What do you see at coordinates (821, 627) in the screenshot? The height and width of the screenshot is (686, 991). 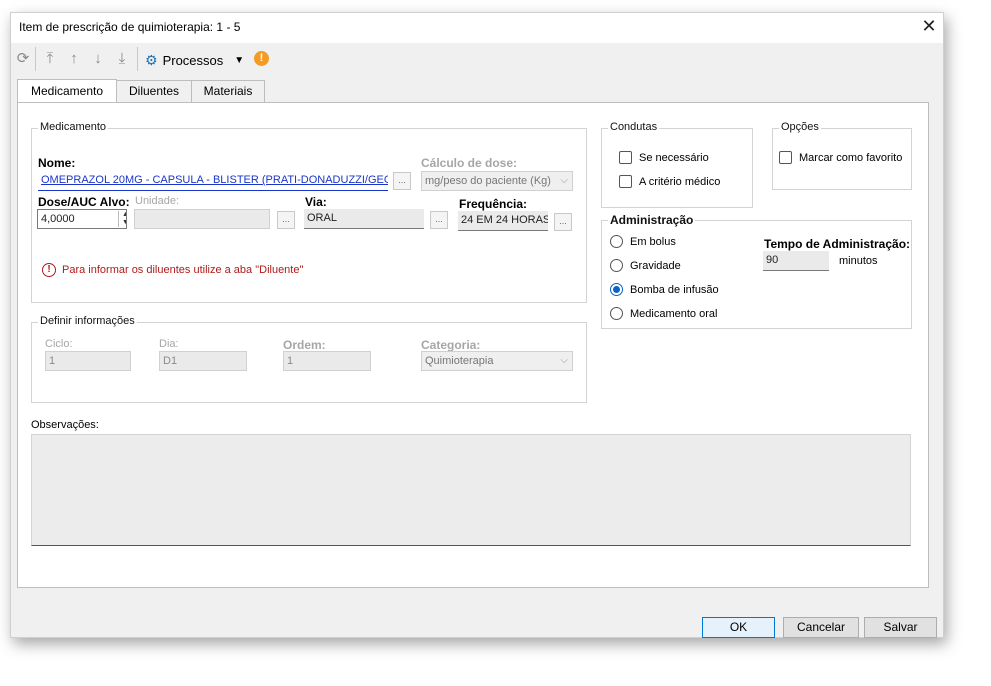 I see `cancelar-button: Cancelar` at bounding box center [821, 627].